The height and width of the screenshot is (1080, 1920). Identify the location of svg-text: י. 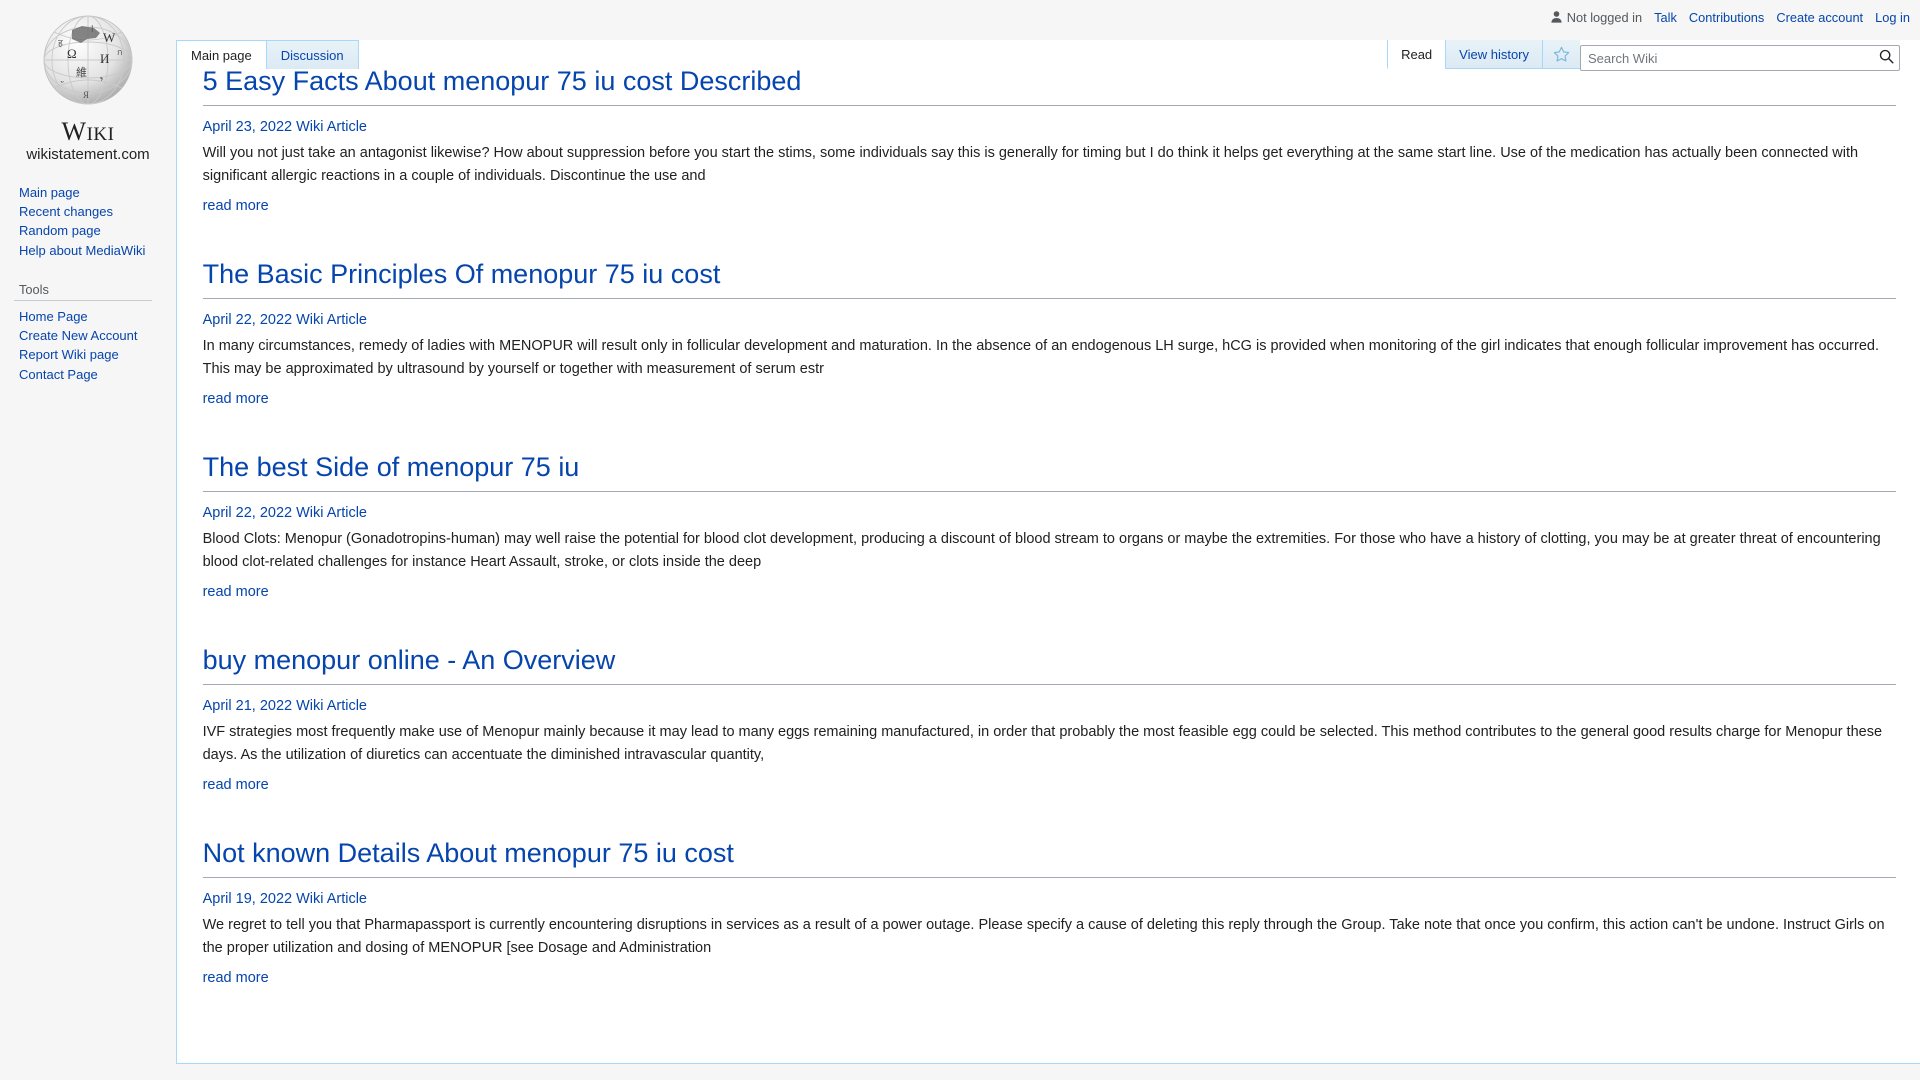
(101, 80).